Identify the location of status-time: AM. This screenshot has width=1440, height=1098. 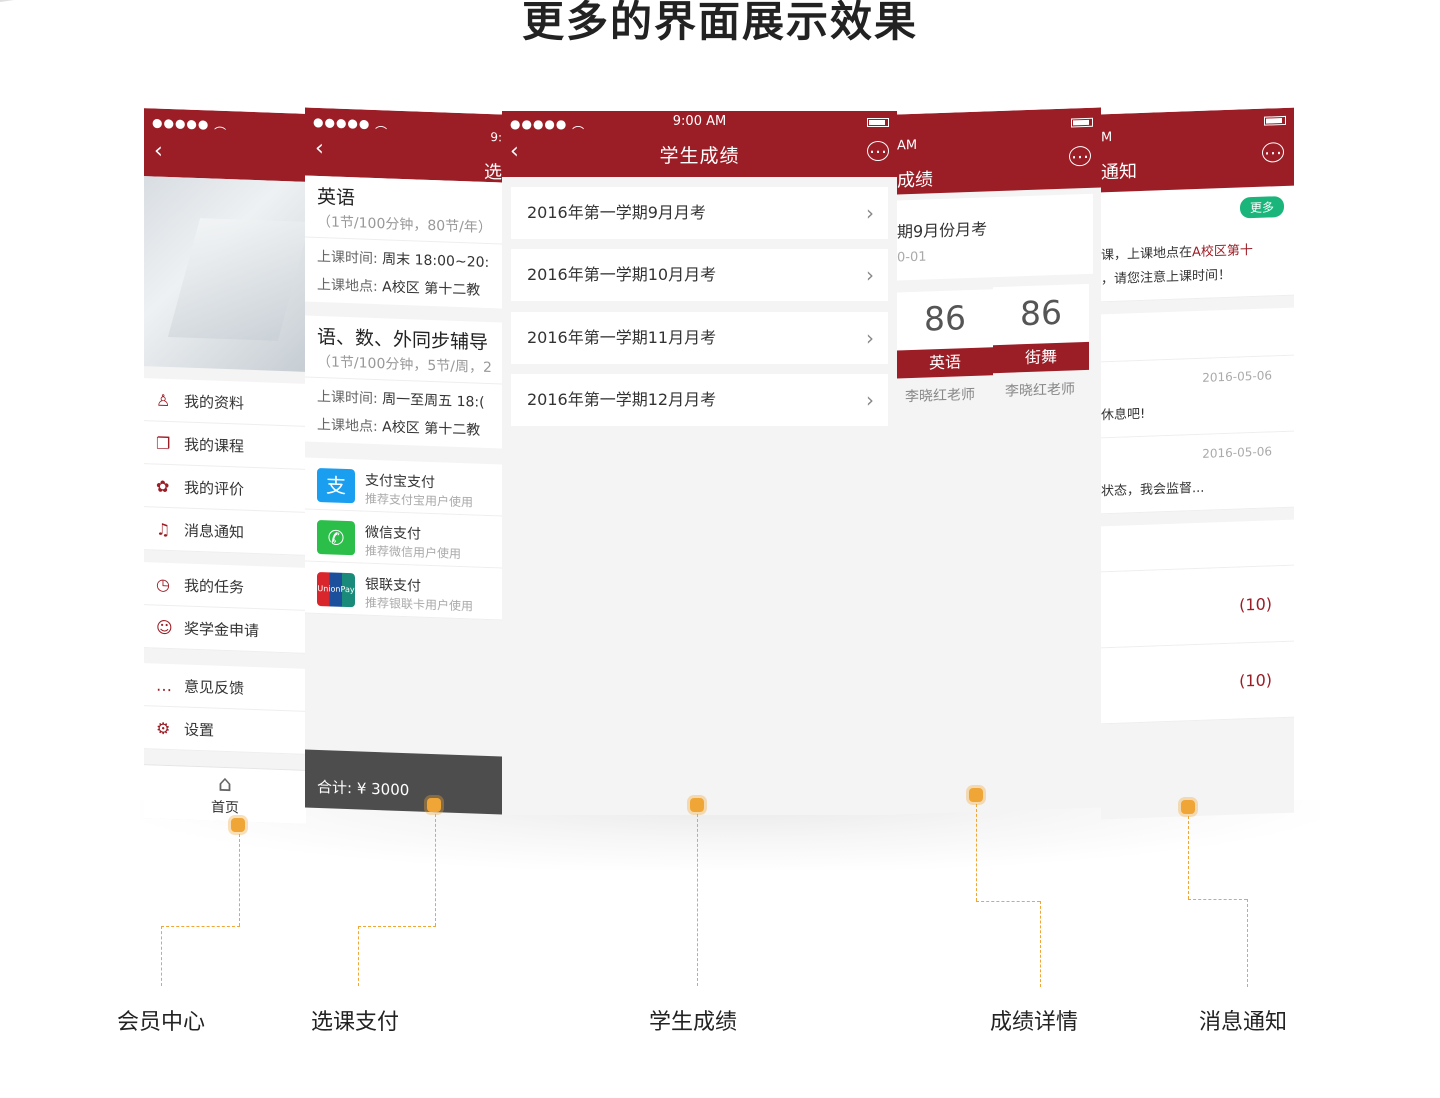
(907, 145).